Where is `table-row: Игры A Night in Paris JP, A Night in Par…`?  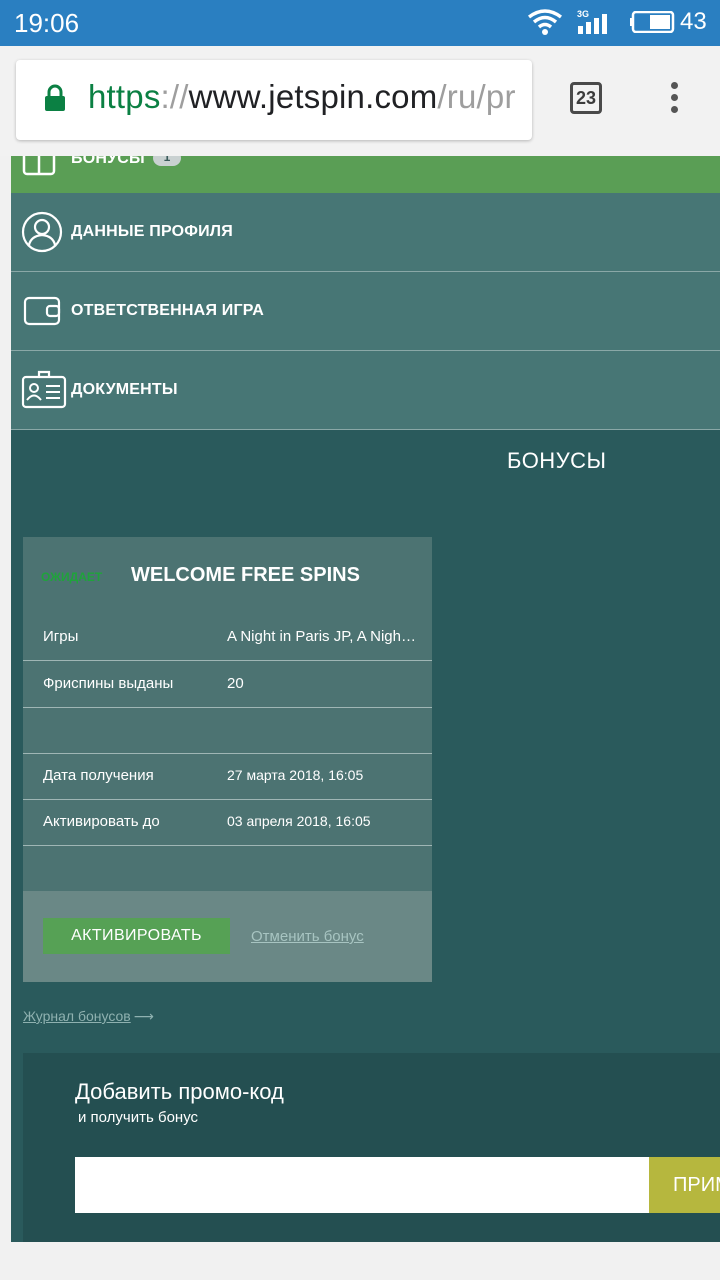
table-row: Игры A Night in Paris JP, A Night in Par… is located at coordinates (227, 637).